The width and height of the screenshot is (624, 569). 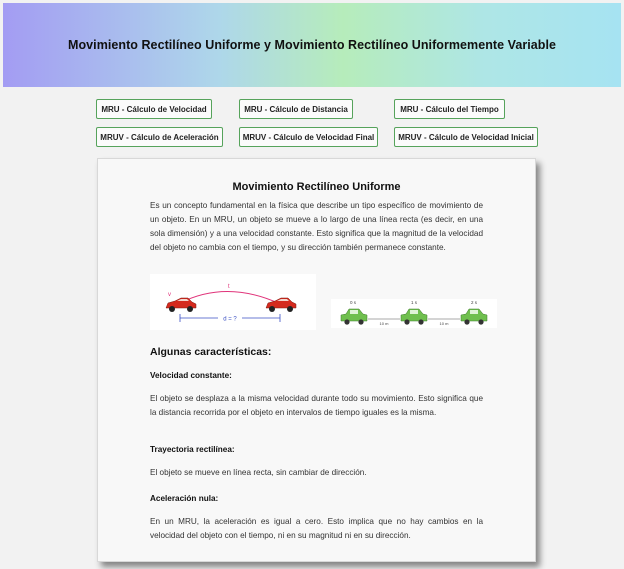 What do you see at coordinates (445, 323) in the screenshot?
I see `distance-2-label: 10 m` at bounding box center [445, 323].